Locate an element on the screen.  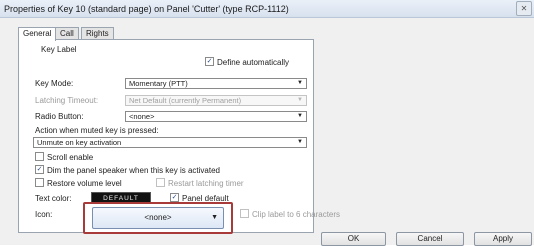
restore-volume-label: Restore volume level is located at coordinates (84, 183).